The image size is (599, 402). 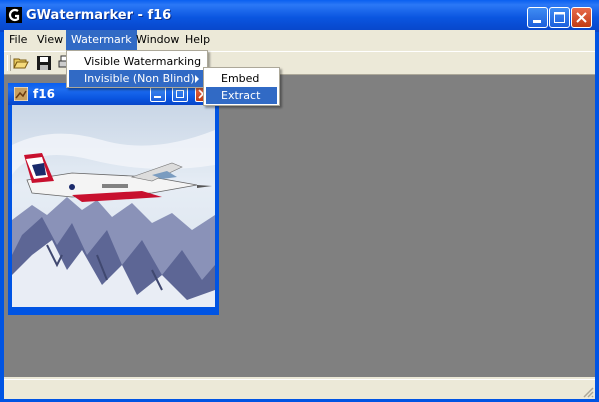 What do you see at coordinates (537, 17) in the screenshot?
I see `minimize-button` at bounding box center [537, 17].